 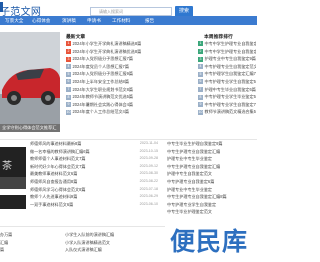 What do you see at coordinates (94, 182) in the screenshot?
I see `table-row: 师德师风自查报告通用8篇 2023-08-22` at bounding box center [94, 182].